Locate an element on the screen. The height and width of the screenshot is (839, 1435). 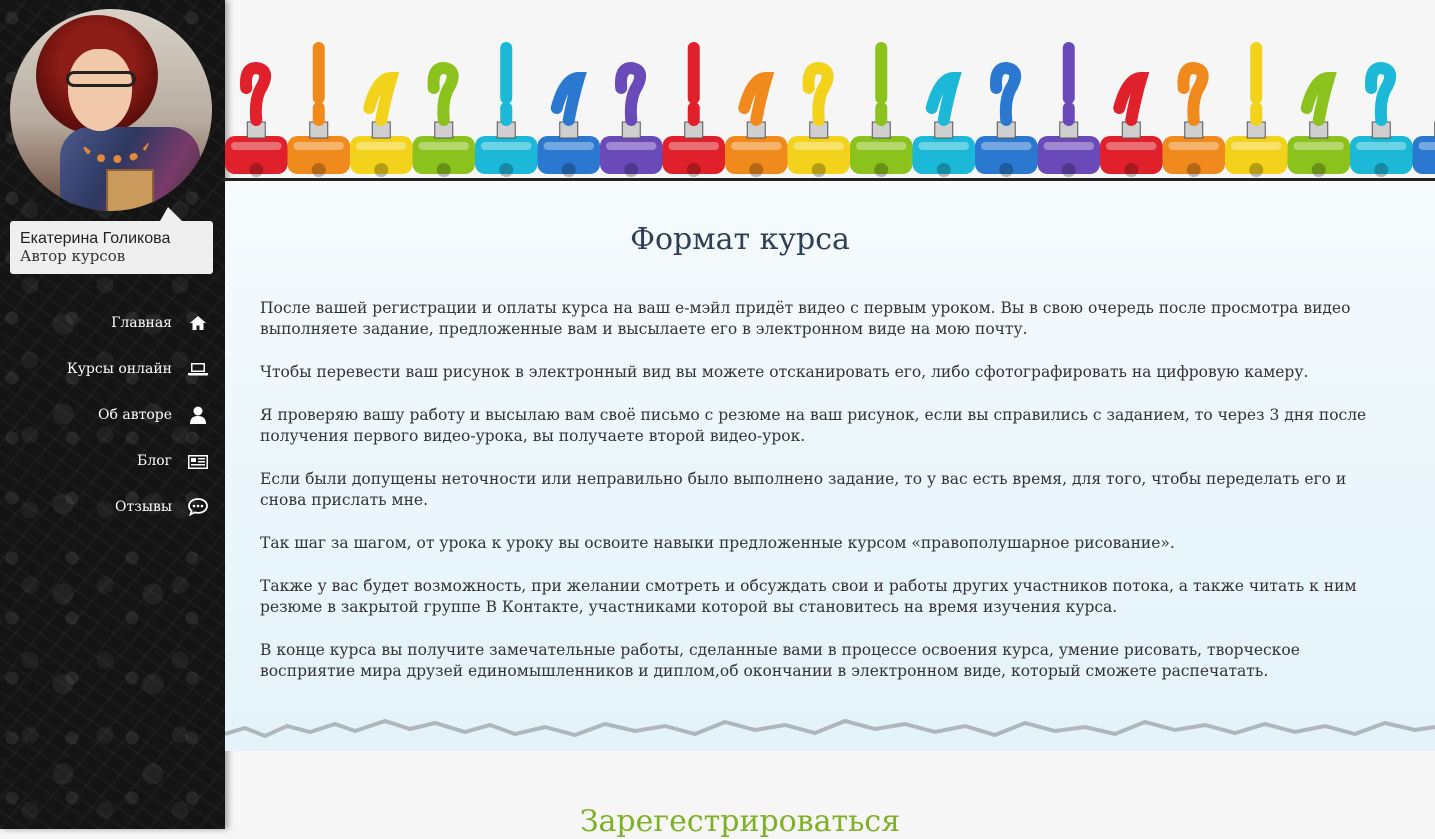
nav-item-label: Курсы онлайн is located at coordinates (119, 369).